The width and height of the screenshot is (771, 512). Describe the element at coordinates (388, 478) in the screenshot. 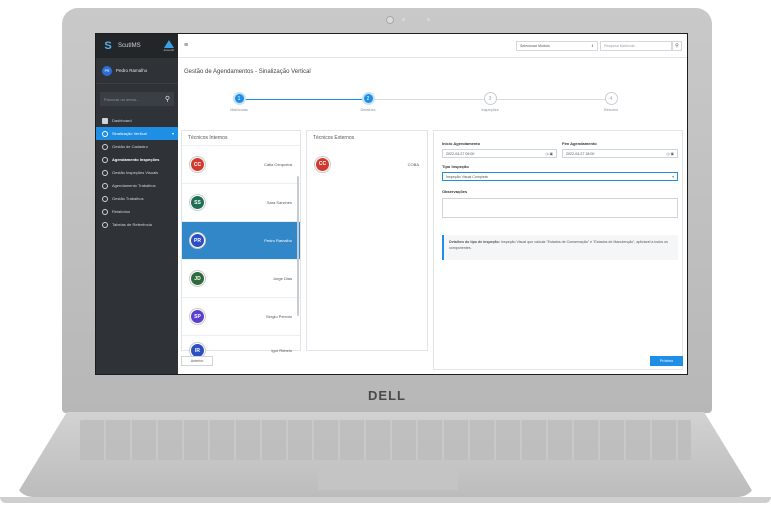

I see `trackpad` at that location.